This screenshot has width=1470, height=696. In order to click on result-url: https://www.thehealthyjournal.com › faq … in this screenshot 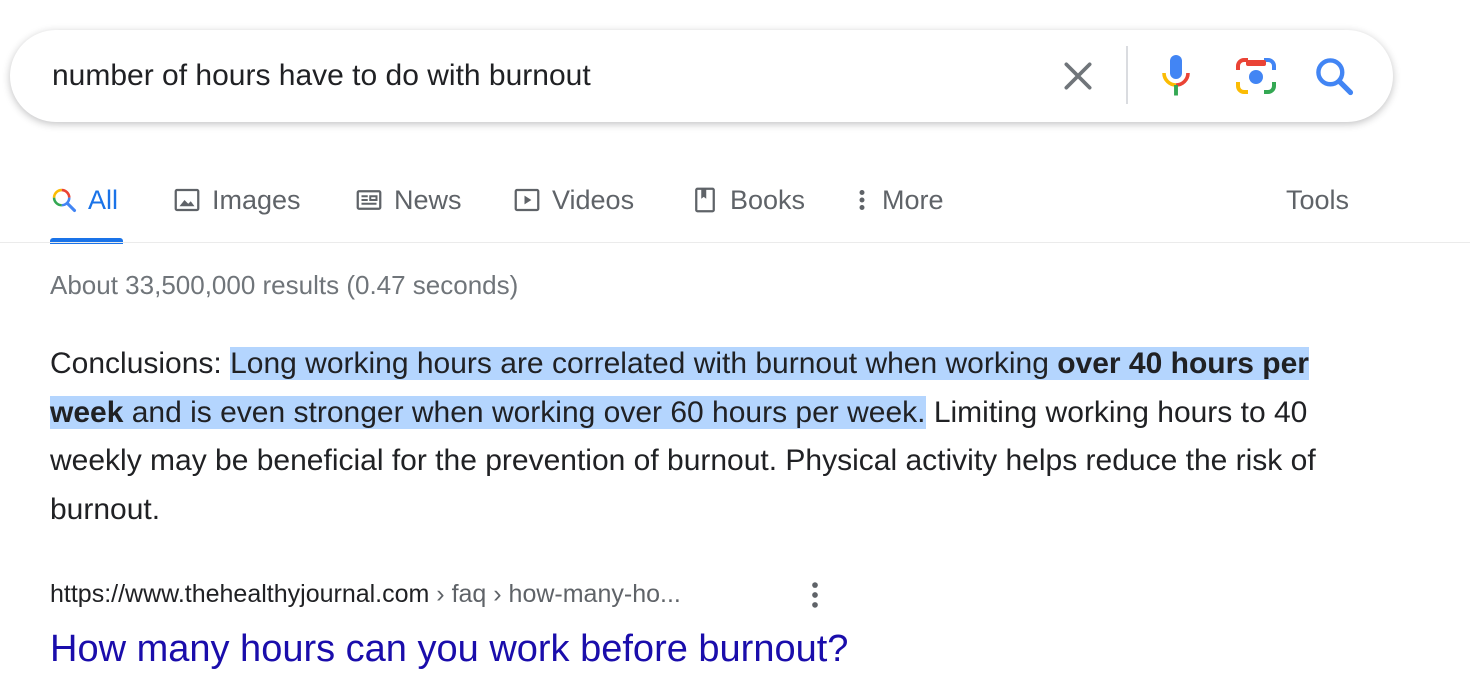, I will do `click(365, 594)`.